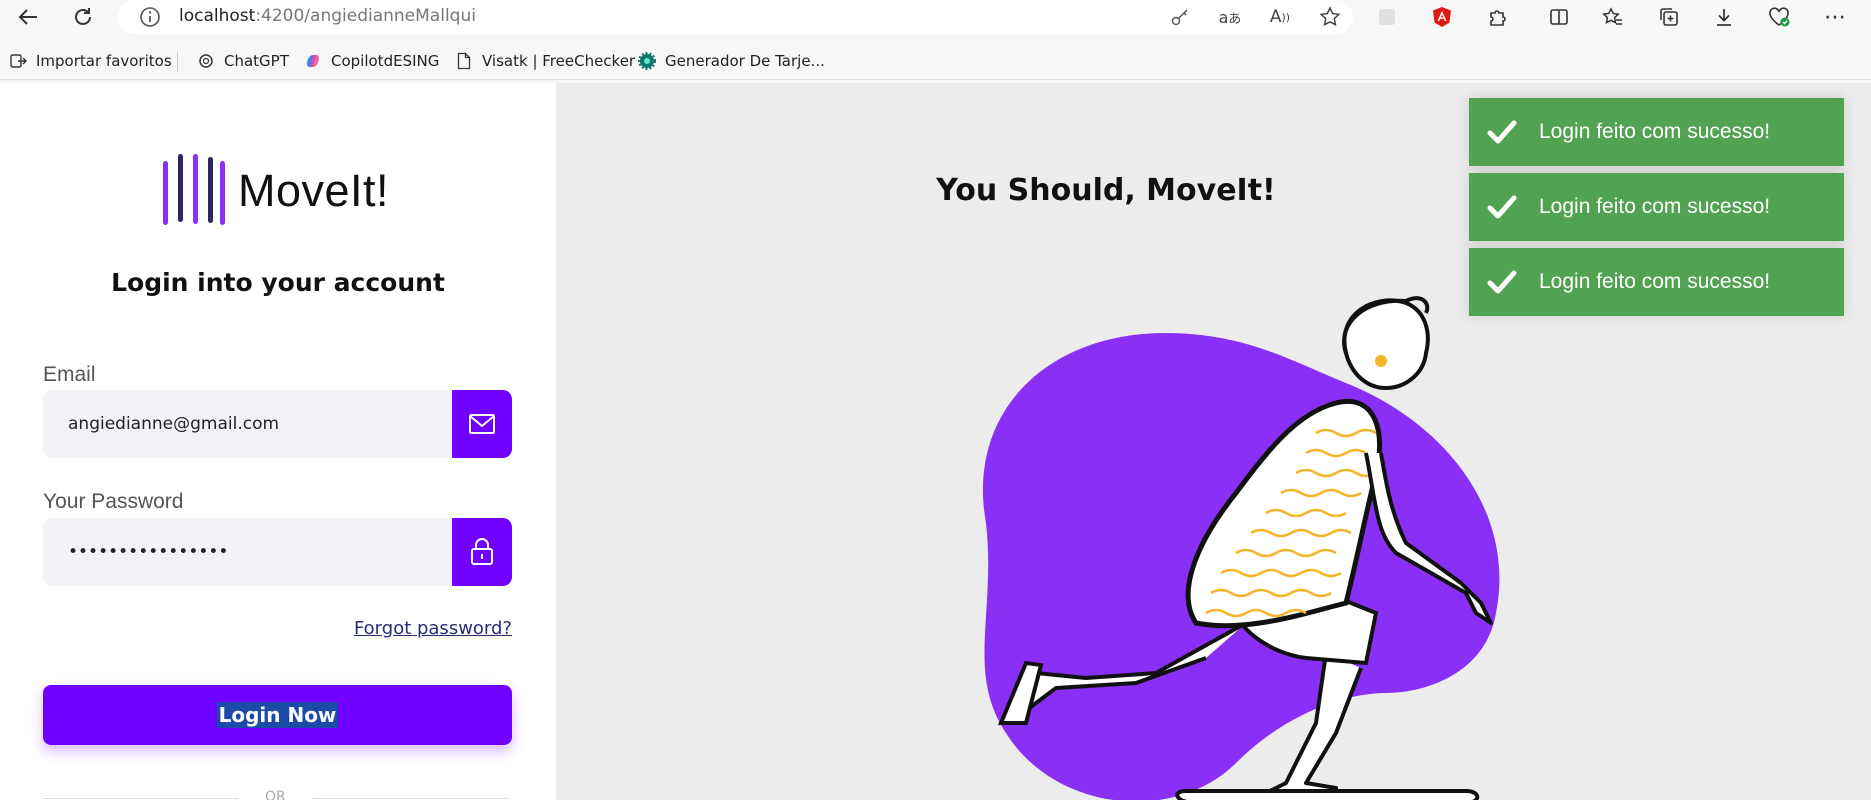 This screenshot has width=1871, height=800. Describe the element at coordinates (206, 61) in the screenshot. I see `chatgpt-icon` at that location.